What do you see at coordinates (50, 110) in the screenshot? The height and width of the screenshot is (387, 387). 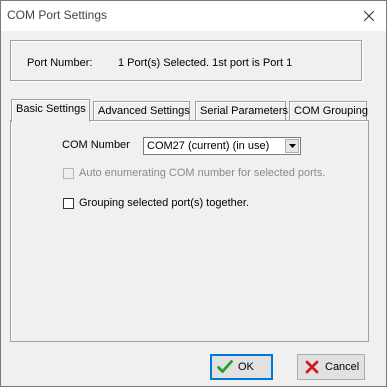 I see `tab-basic-settings: Basic Settings` at bounding box center [50, 110].